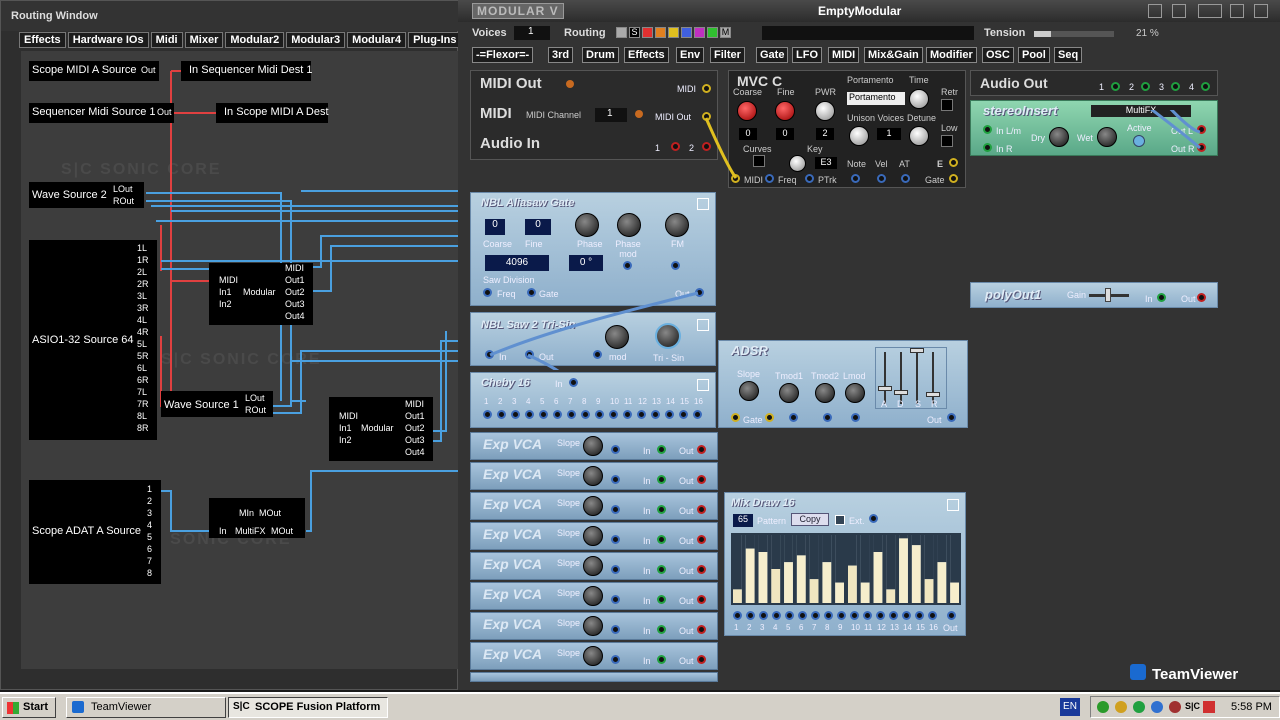  What do you see at coordinates (204, 40) in the screenshot?
I see `tab-mixer: Mixer` at bounding box center [204, 40].